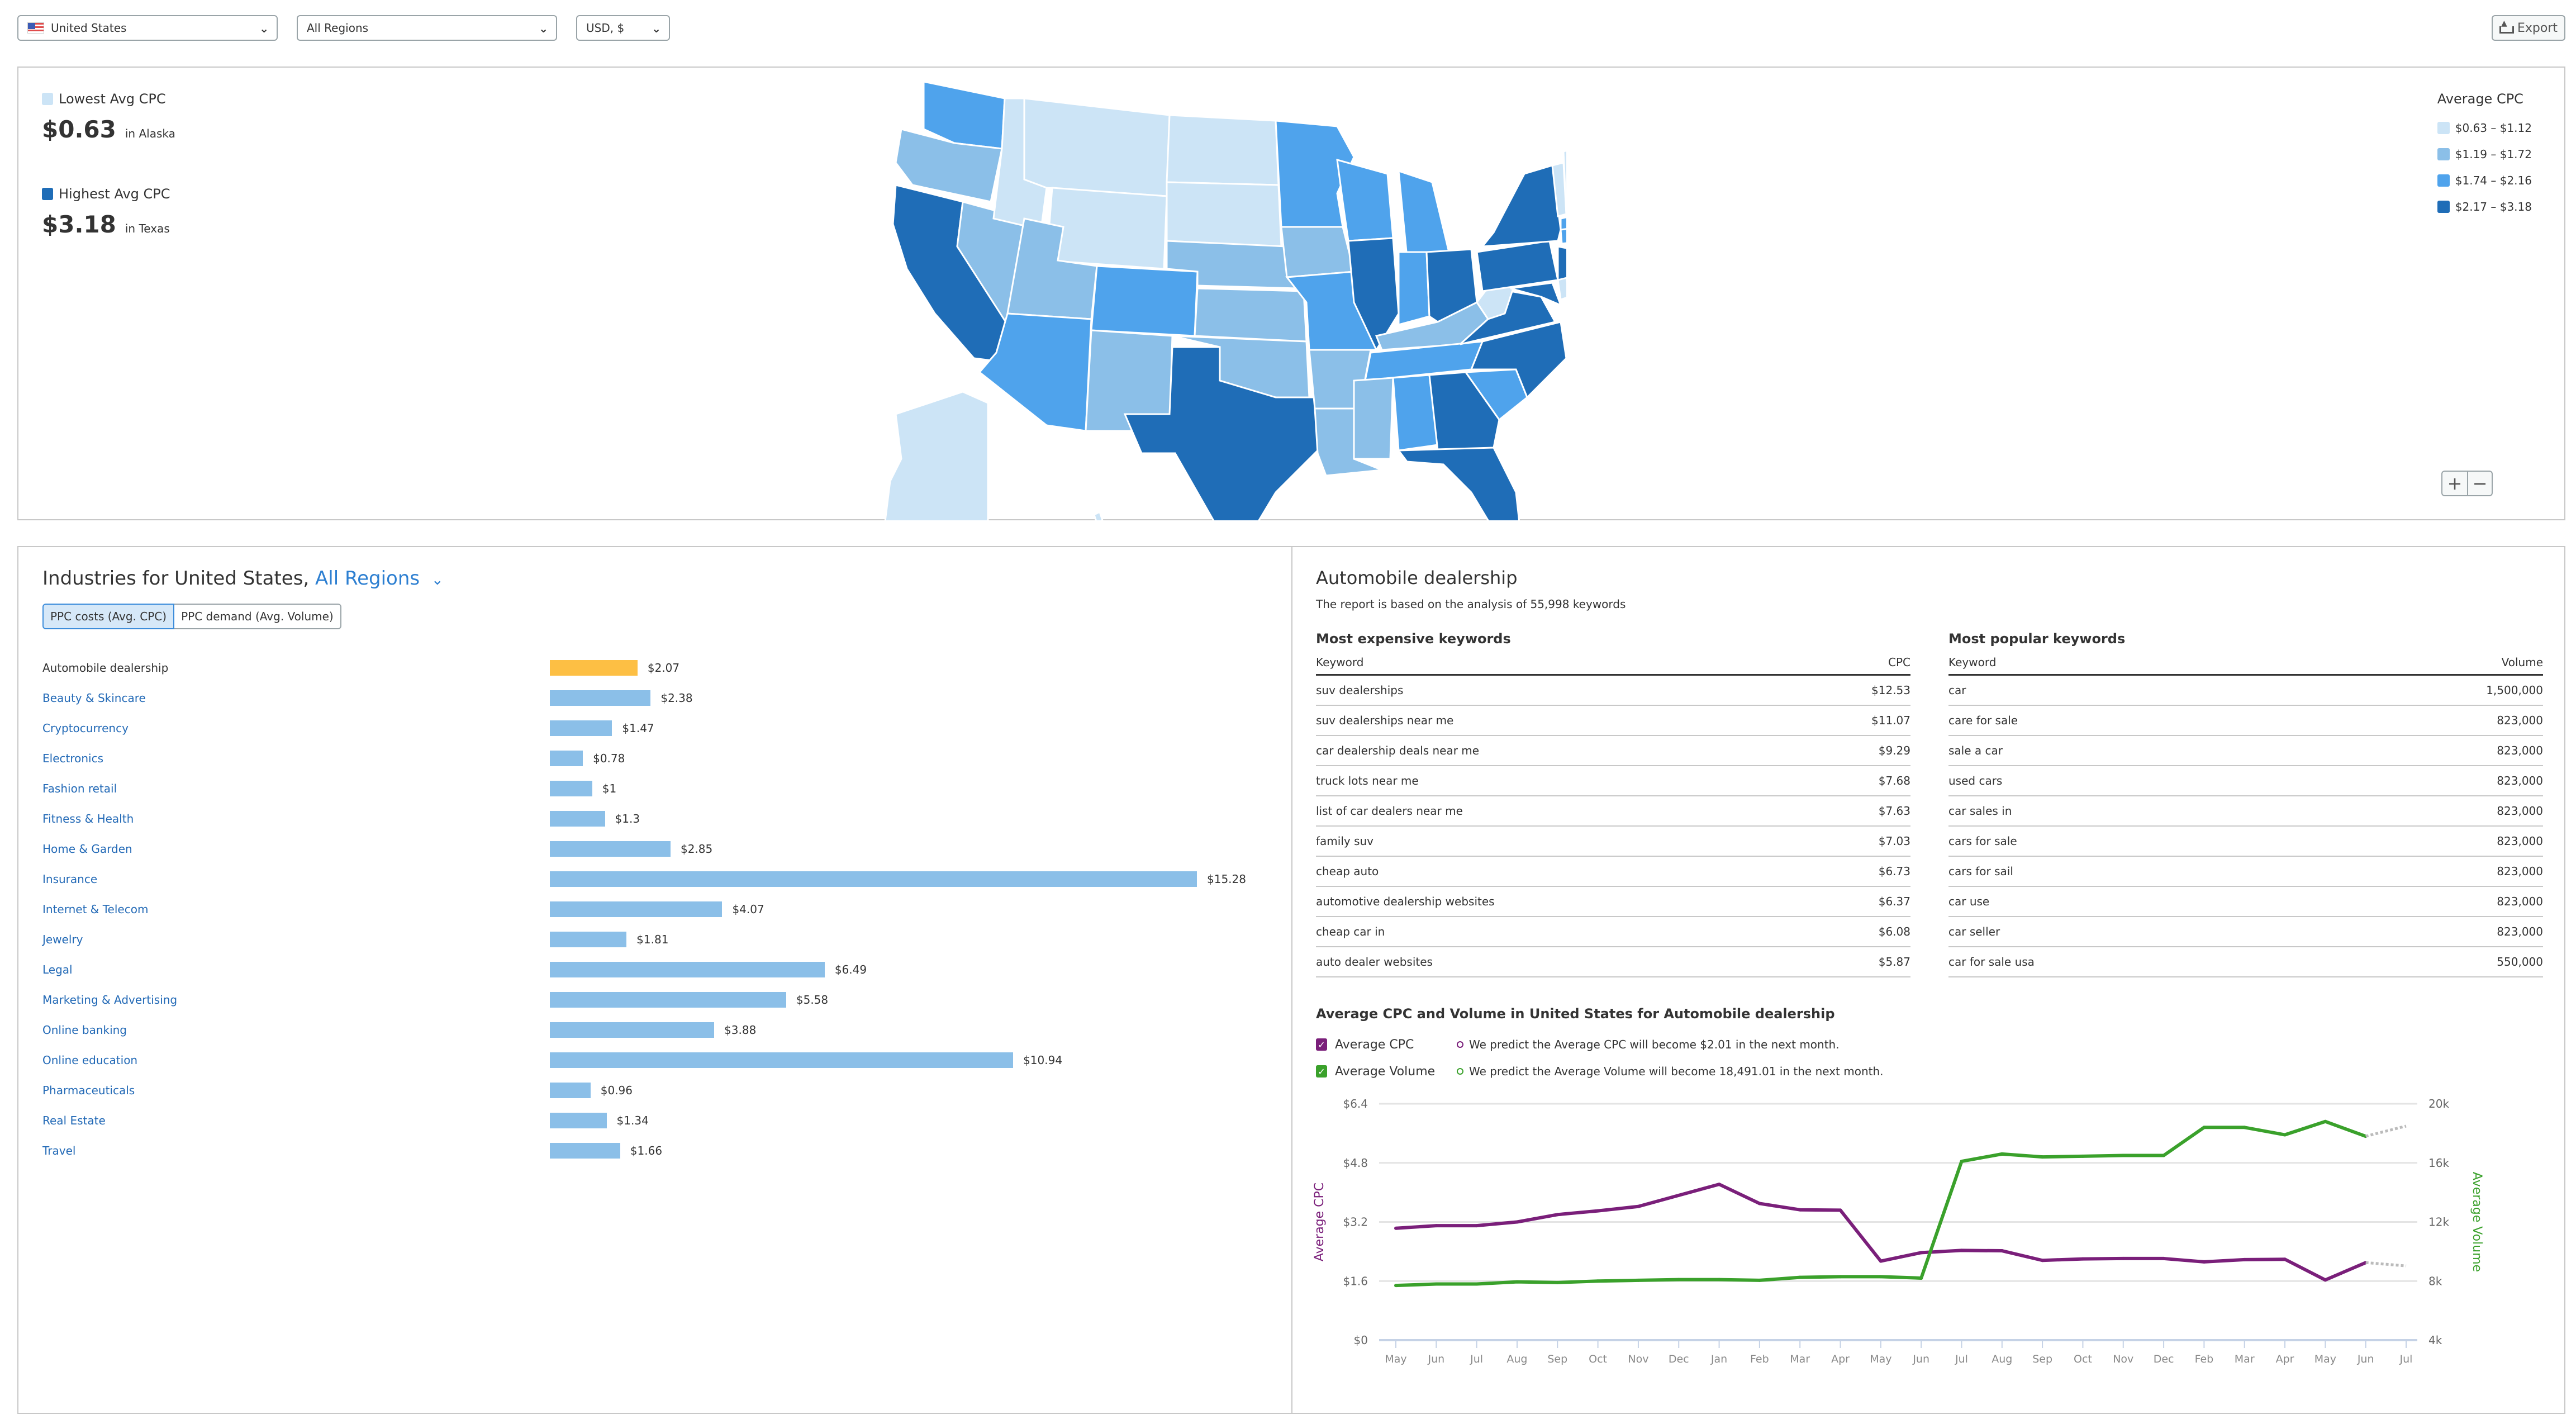 Image resolution: width=2576 pixels, height=1424 pixels. I want to click on state-new-jersey, so click(1561, 263).